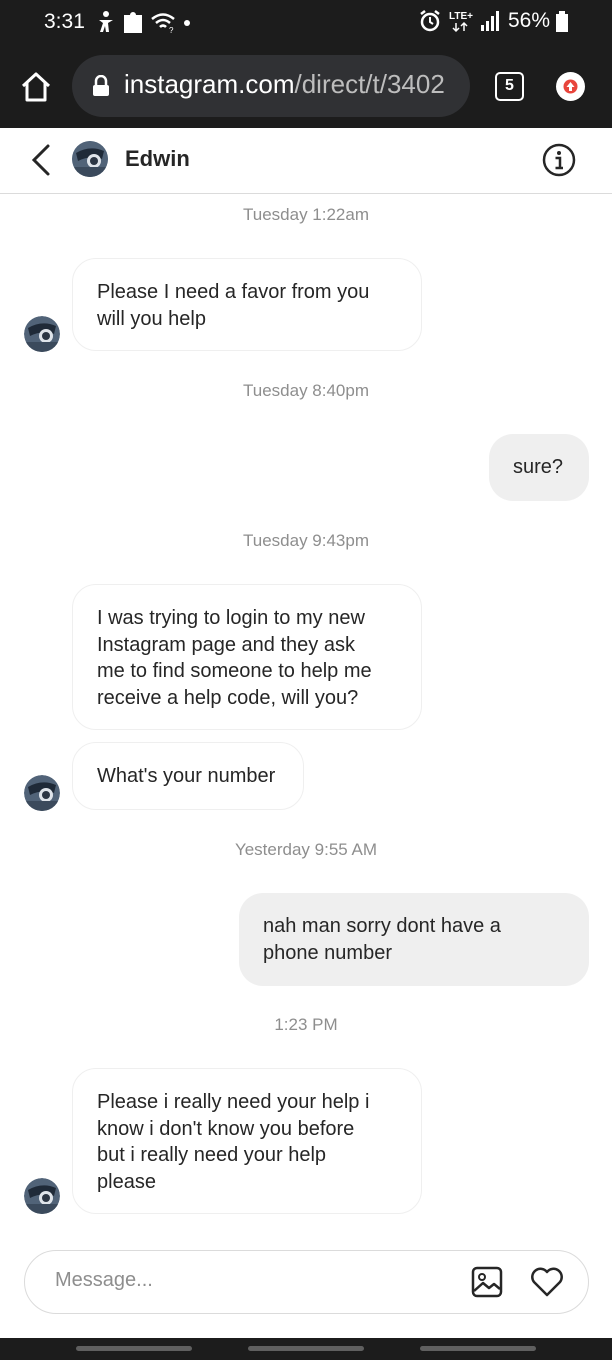 The height and width of the screenshot is (1360, 612). What do you see at coordinates (233, 292) in the screenshot?
I see `message-line: Please I need a favor from you` at bounding box center [233, 292].